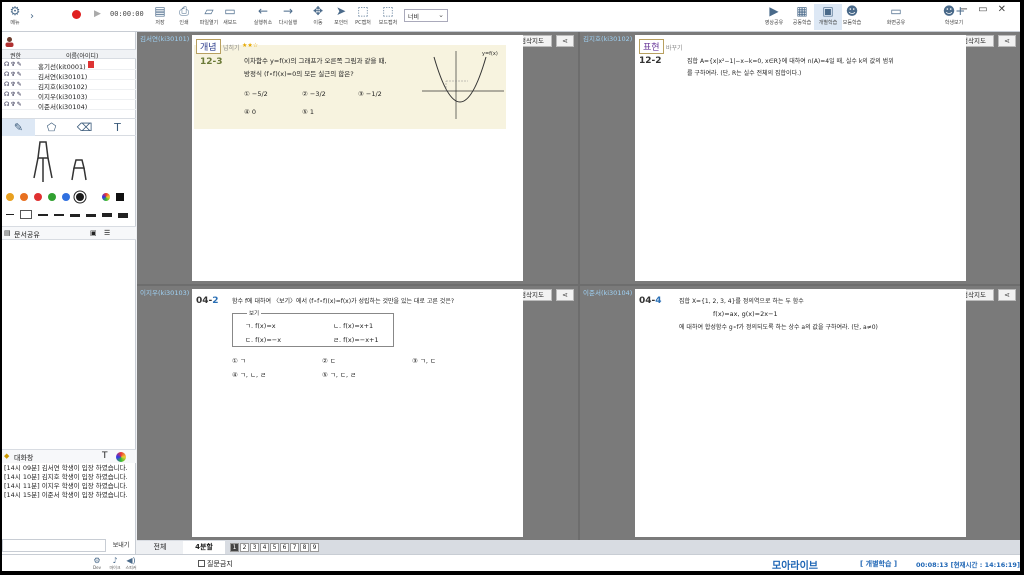 This screenshot has height=575, width=1024. Describe the element at coordinates (294, 547) in the screenshot. I see `page-number: 7` at that location.